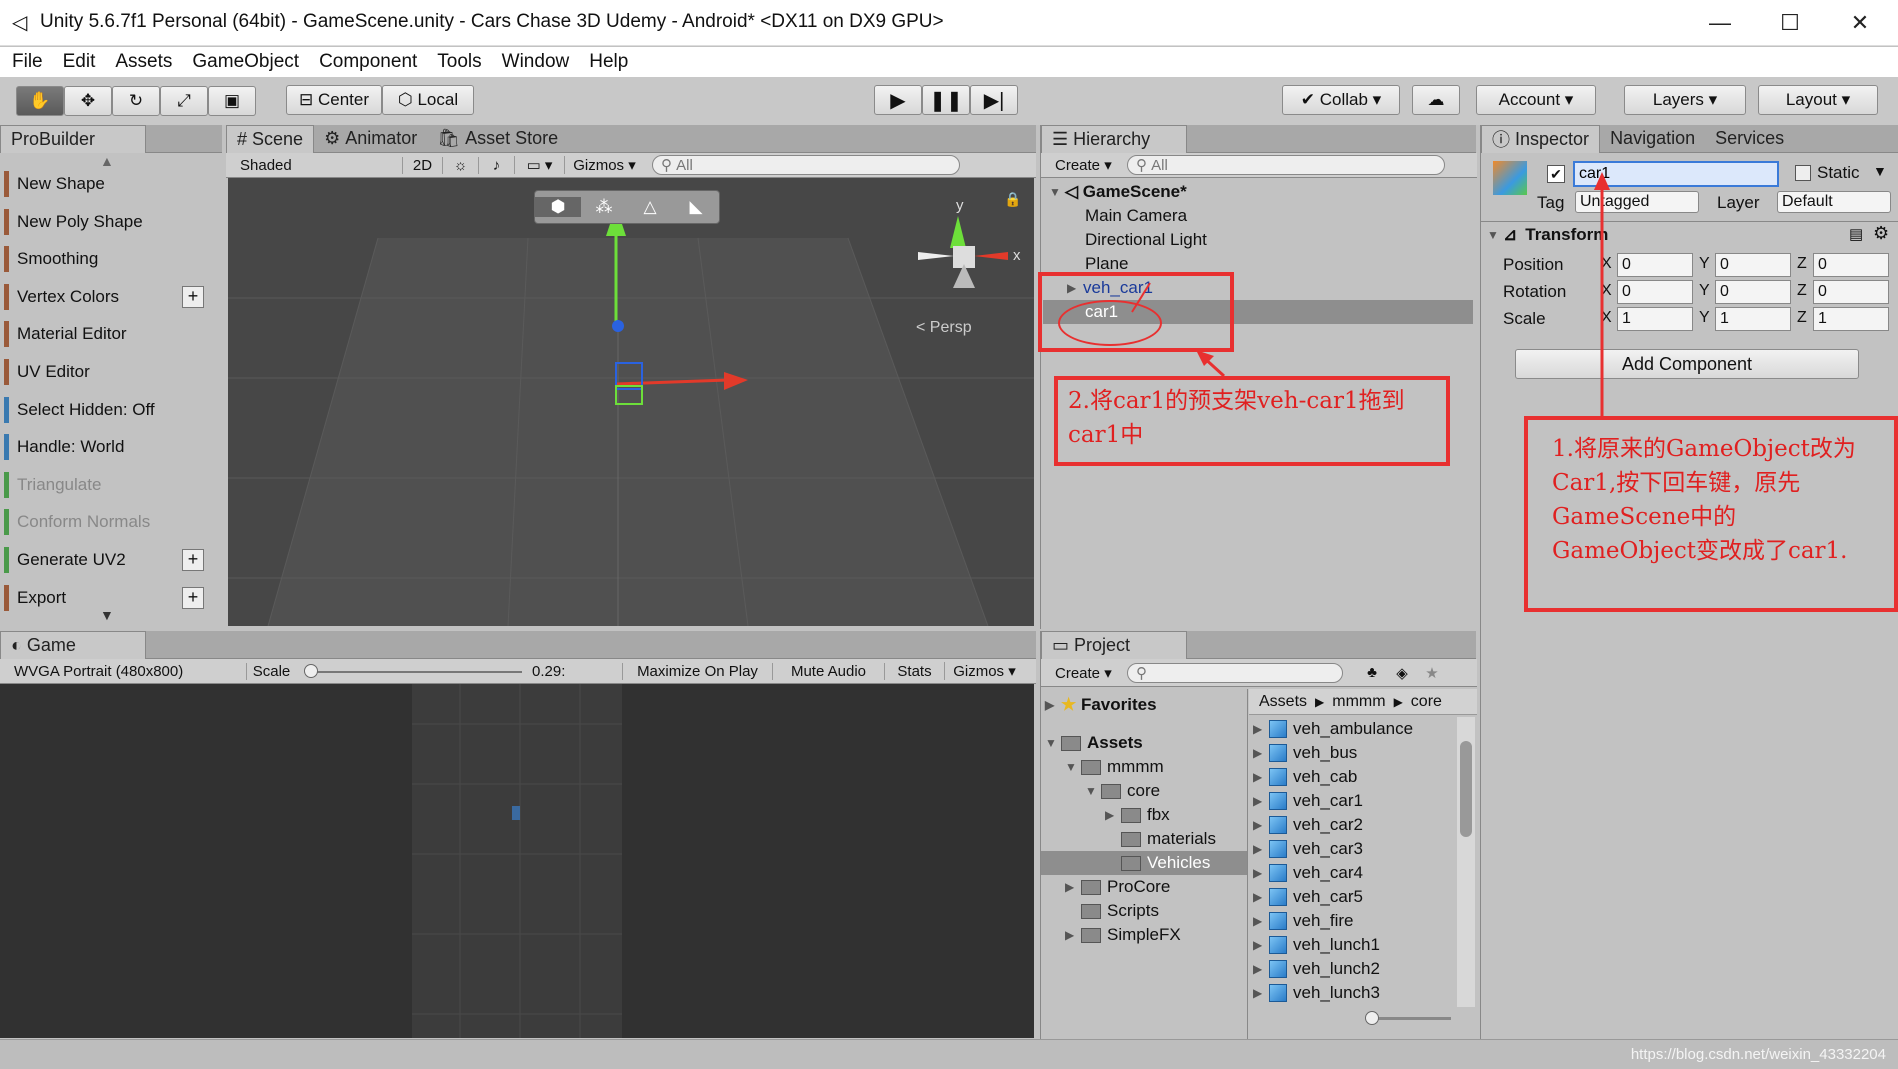 The width and height of the screenshot is (1898, 1069). I want to click on tab-probuilder: ProBuilder, so click(73, 138).